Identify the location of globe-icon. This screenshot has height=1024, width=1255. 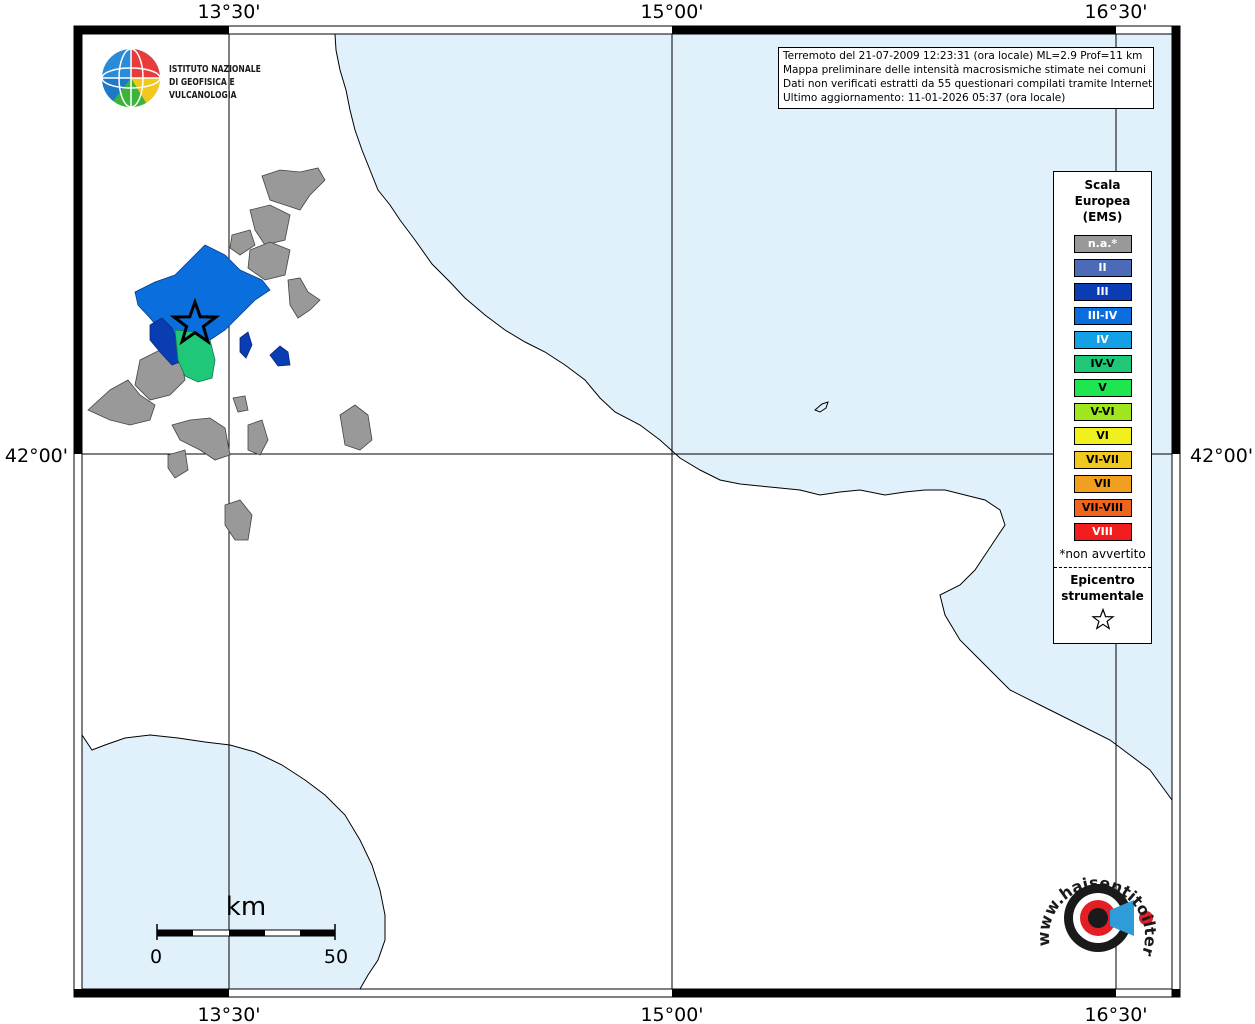
(131, 78).